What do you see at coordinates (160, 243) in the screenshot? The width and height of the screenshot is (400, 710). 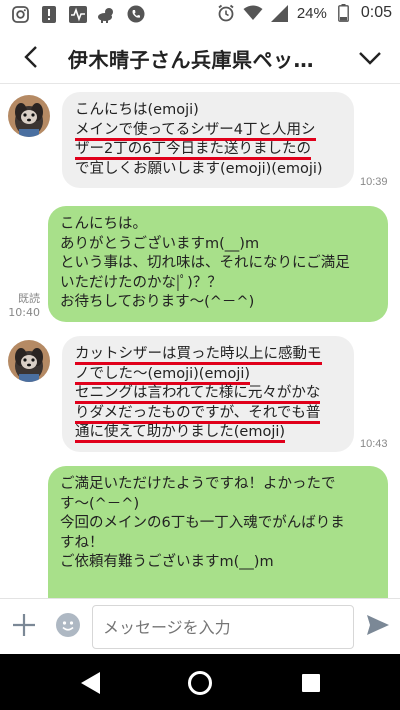 I see `message-line: ありがとうございますm(__)m` at bounding box center [160, 243].